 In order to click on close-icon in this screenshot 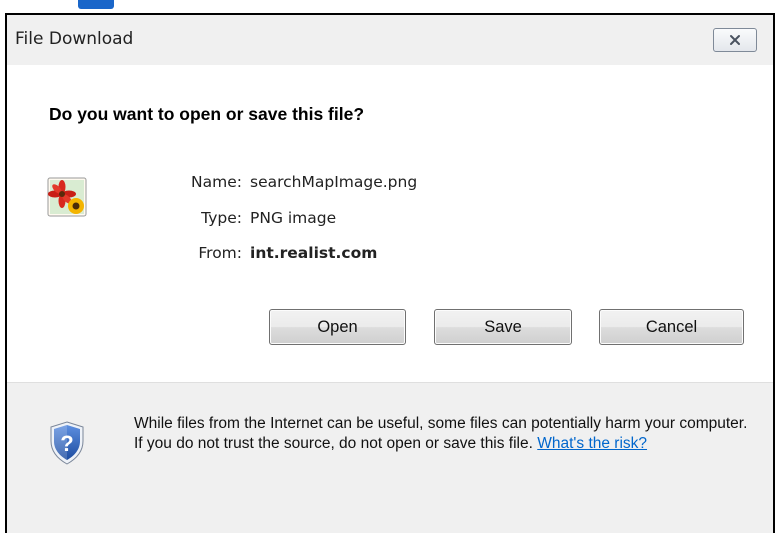, I will do `click(735, 40)`.